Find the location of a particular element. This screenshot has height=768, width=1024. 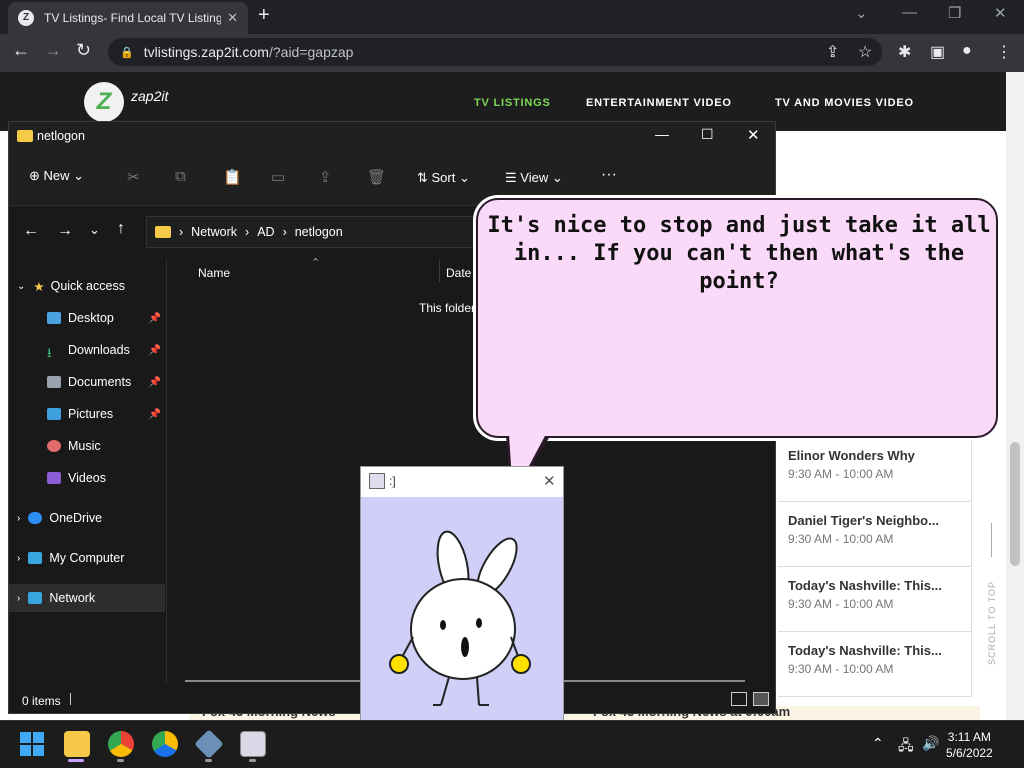

scroll-to-top-link: SCROLL TO TOP is located at coordinates (992, 615).